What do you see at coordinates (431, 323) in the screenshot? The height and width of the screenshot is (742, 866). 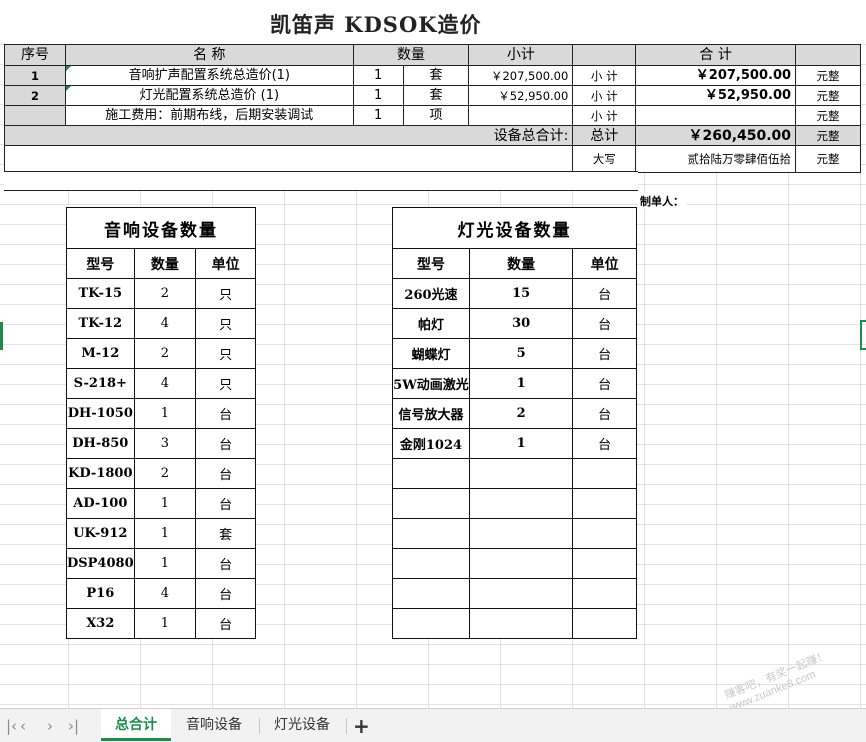 I see `lighting-model-cell: 帕灯` at bounding box center [431, 323].